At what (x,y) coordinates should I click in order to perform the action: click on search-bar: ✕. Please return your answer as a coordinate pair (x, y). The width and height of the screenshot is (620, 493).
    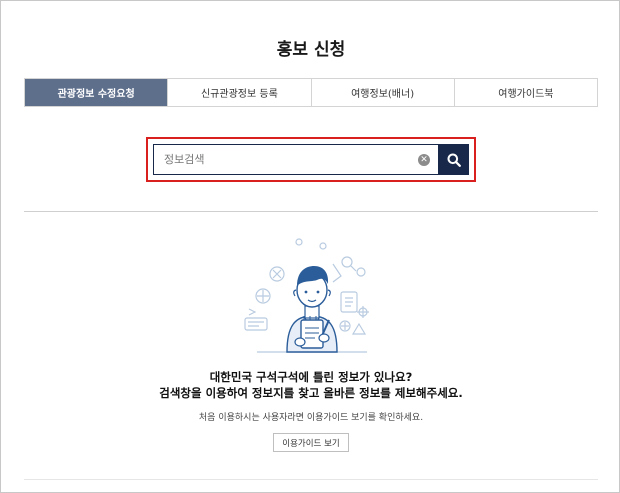
    Looking at the image, I should click on (311, 159).